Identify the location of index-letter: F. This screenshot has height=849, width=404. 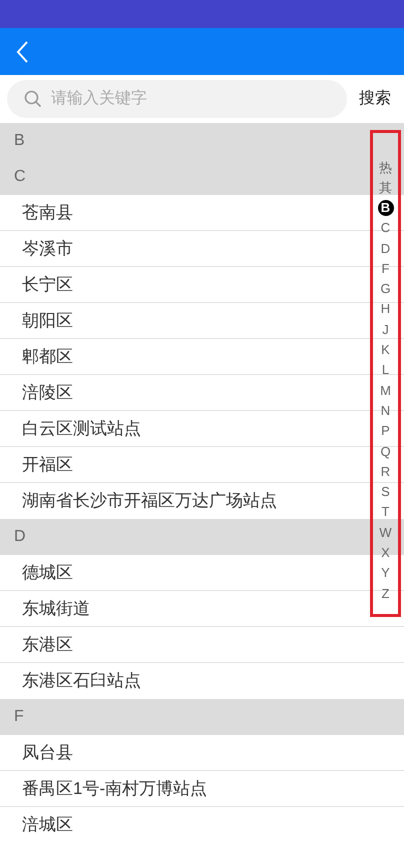
(386, 268).